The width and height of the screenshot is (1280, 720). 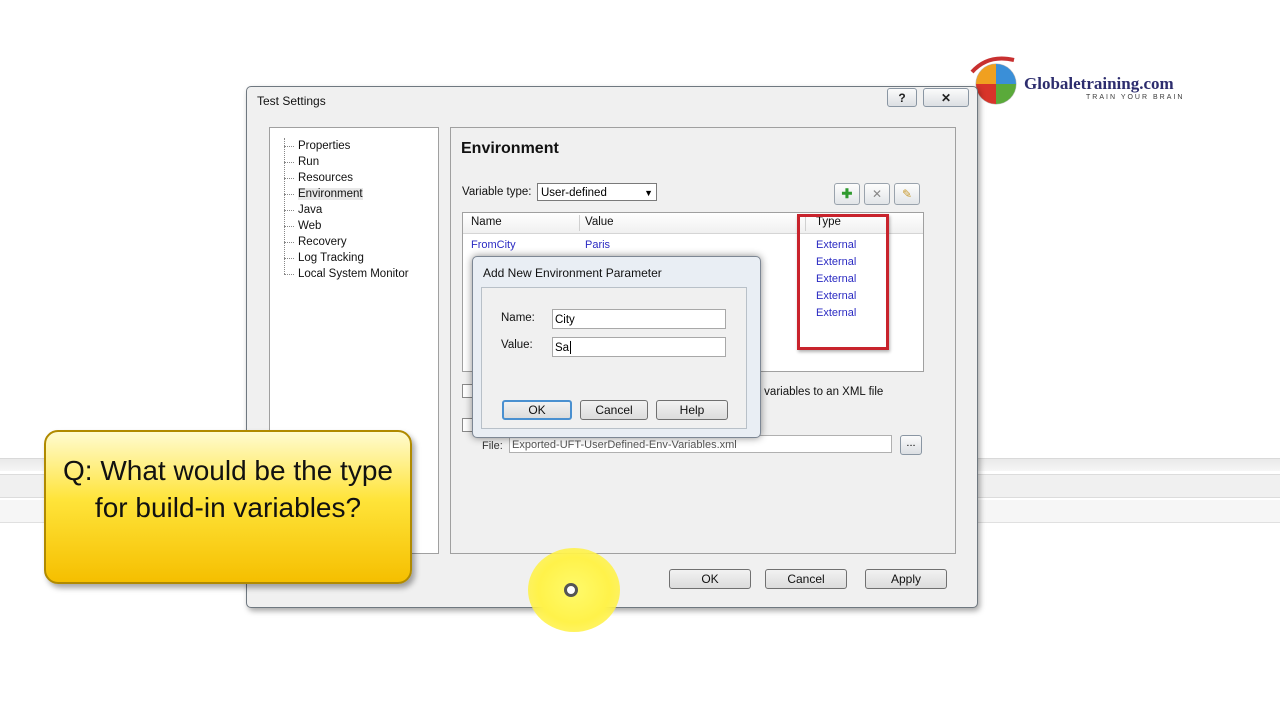 I want to click on type-column-highlight, so click(x=843, y=282).